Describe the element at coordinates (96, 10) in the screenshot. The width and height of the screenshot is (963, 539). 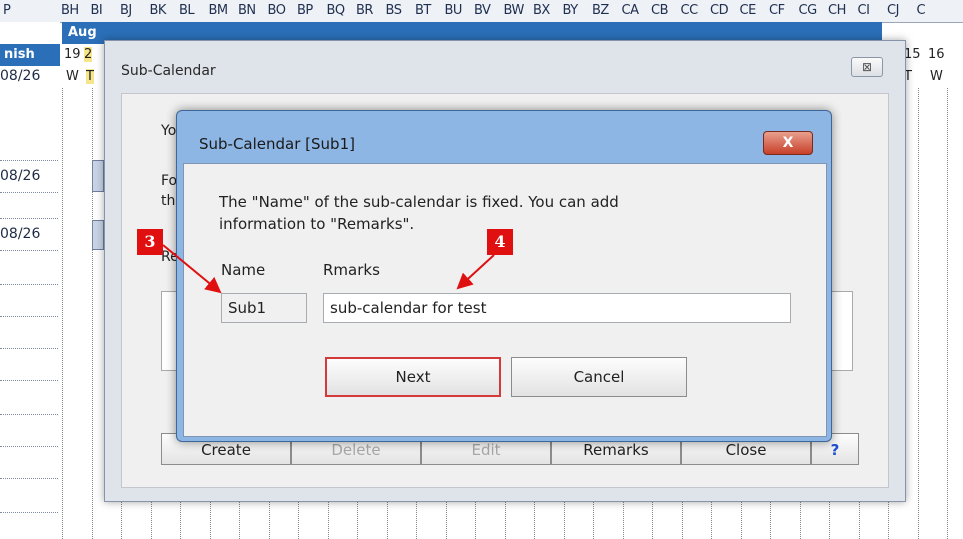
I see `column-header: BI` at that location.